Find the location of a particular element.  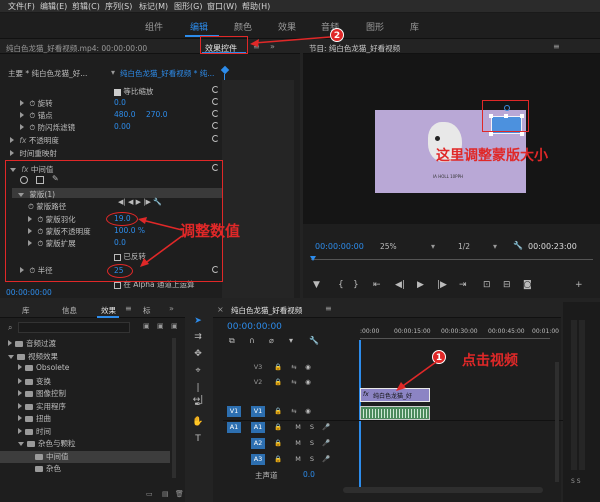

effects-tree-item: Obsolete is located at coordinates (85, 369).